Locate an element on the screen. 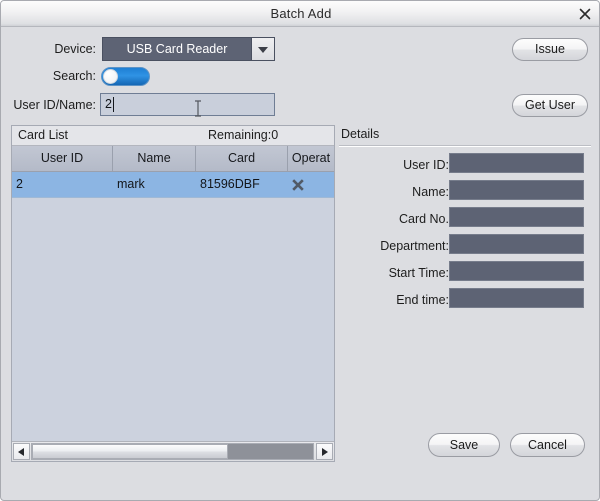  user-id-name-input: 2 is located at coordinates (187, 104).